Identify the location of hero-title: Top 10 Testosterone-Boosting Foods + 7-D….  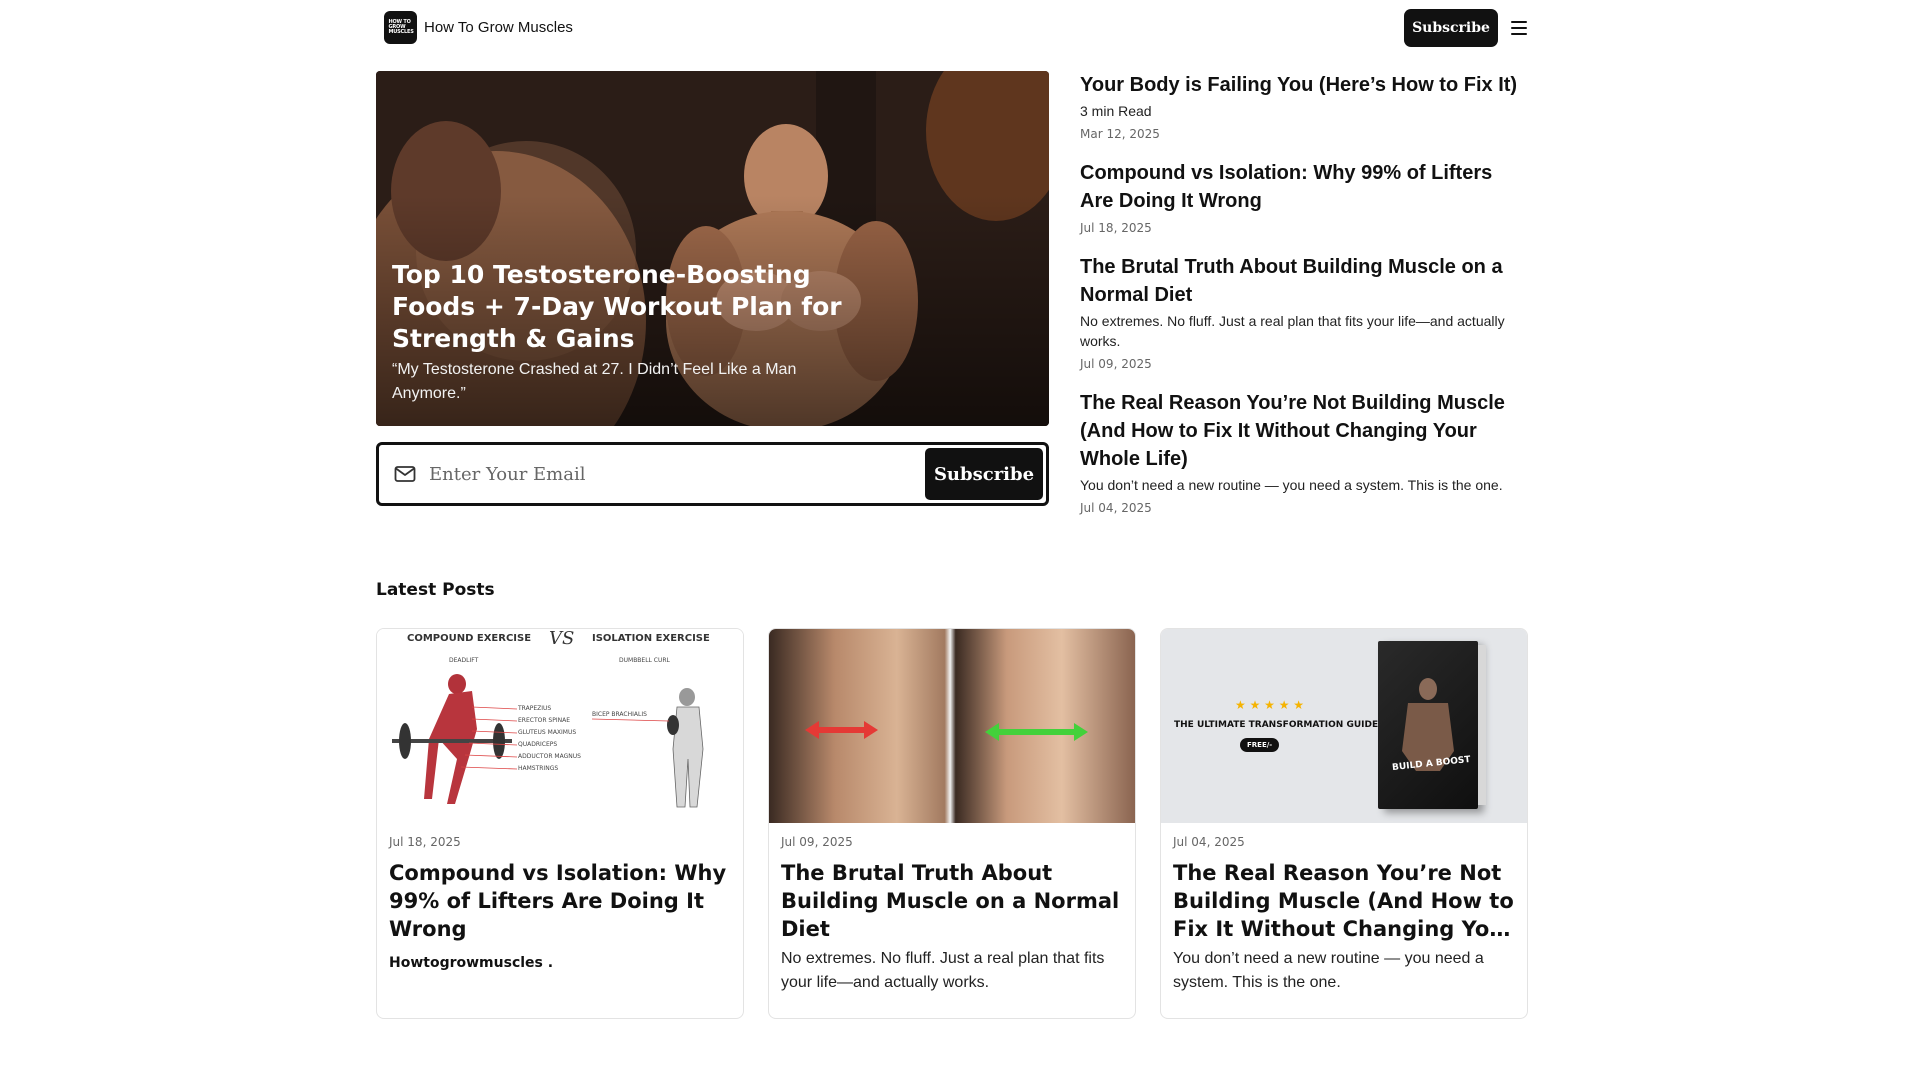
(632, 307).